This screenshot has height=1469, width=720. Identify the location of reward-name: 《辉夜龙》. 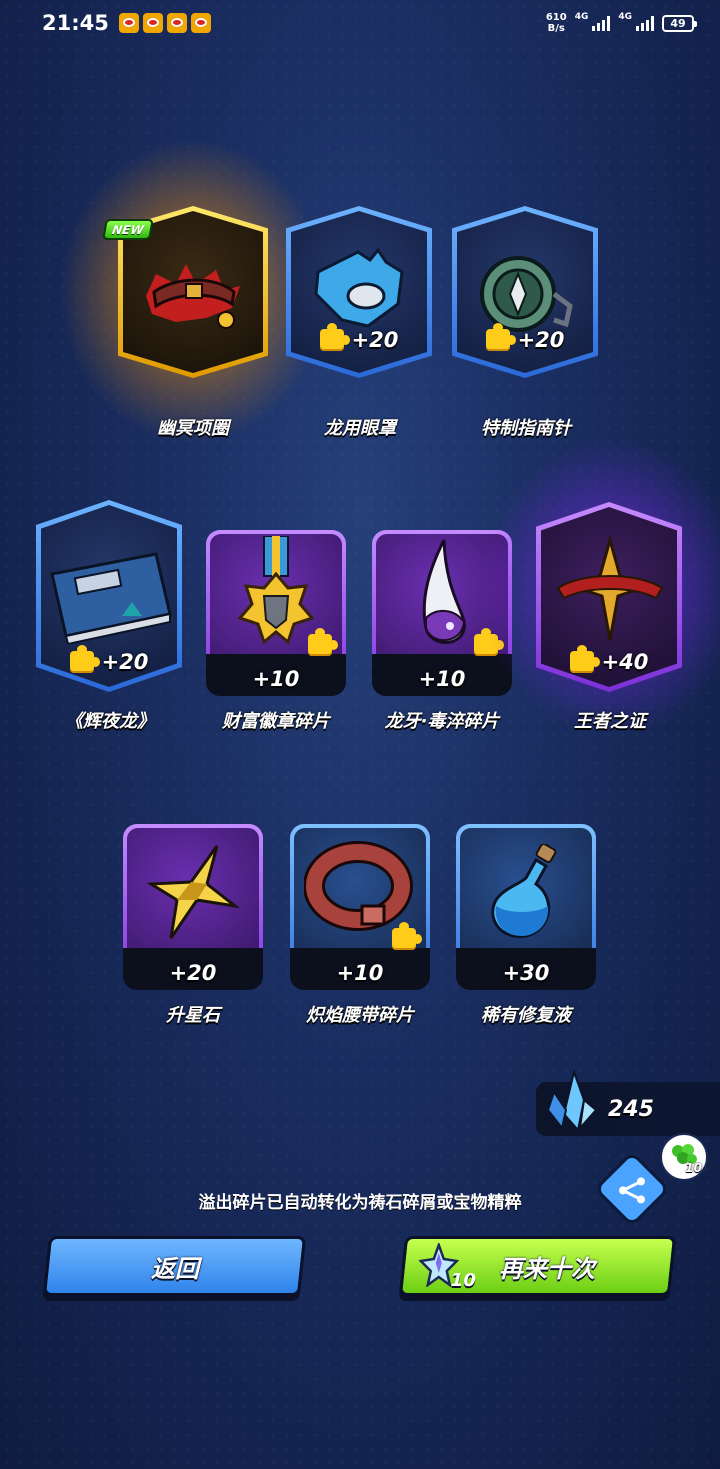
(110, 721).